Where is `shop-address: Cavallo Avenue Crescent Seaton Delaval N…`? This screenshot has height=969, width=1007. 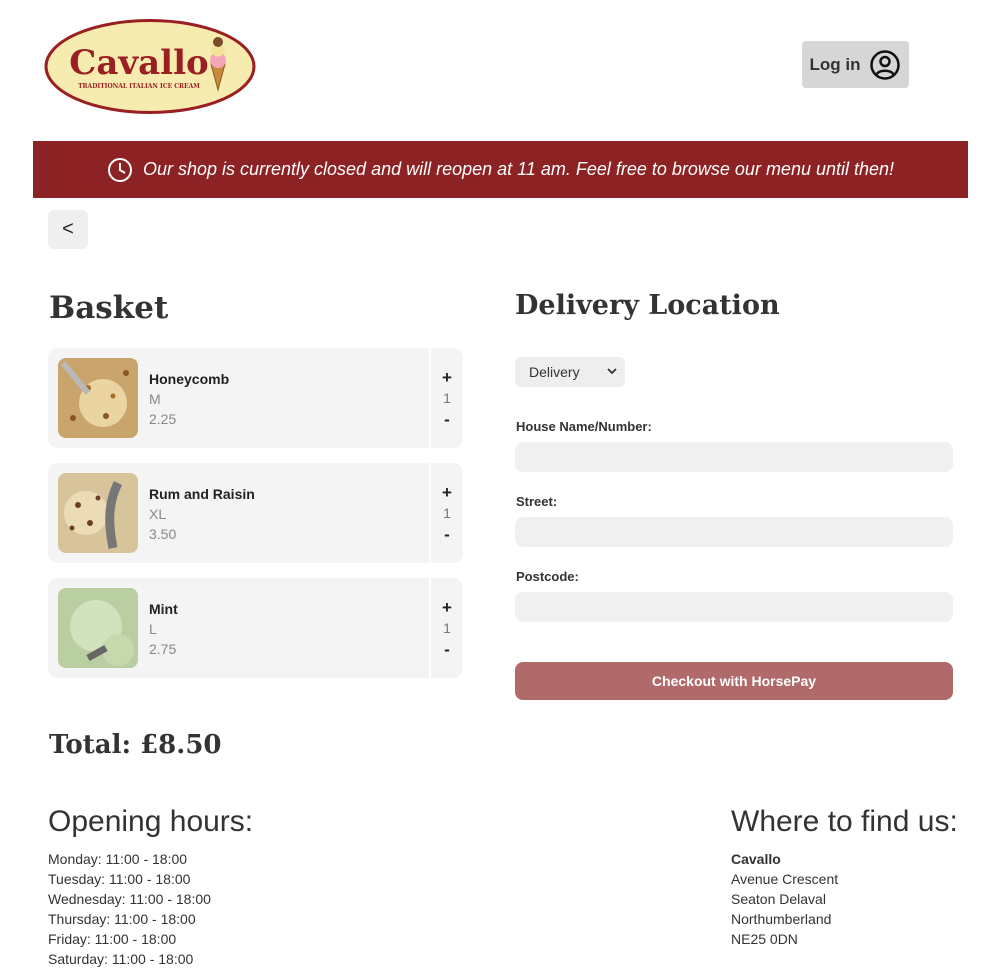
shop-address: Cavallo Avenue Crescent Seaton Delaval N… is located at coordinates (784, 899).